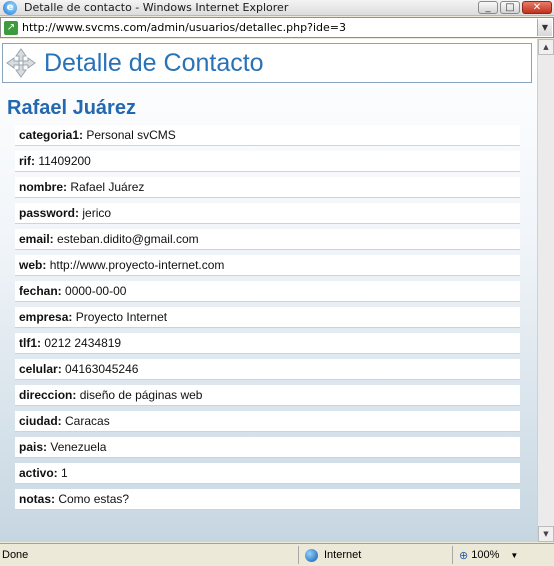 This screenshot has height=566, width=554. What do you see at coordinates (46, 317) in the screenshot?
I see `field-label: empresa:` at bounding box center [46, 317].